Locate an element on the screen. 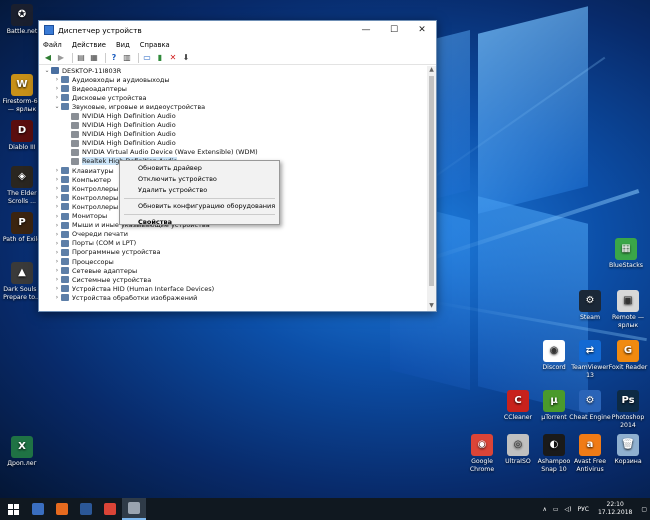 The image size is (650, 520). minimize-button: — is located at coordinates (366, 30).